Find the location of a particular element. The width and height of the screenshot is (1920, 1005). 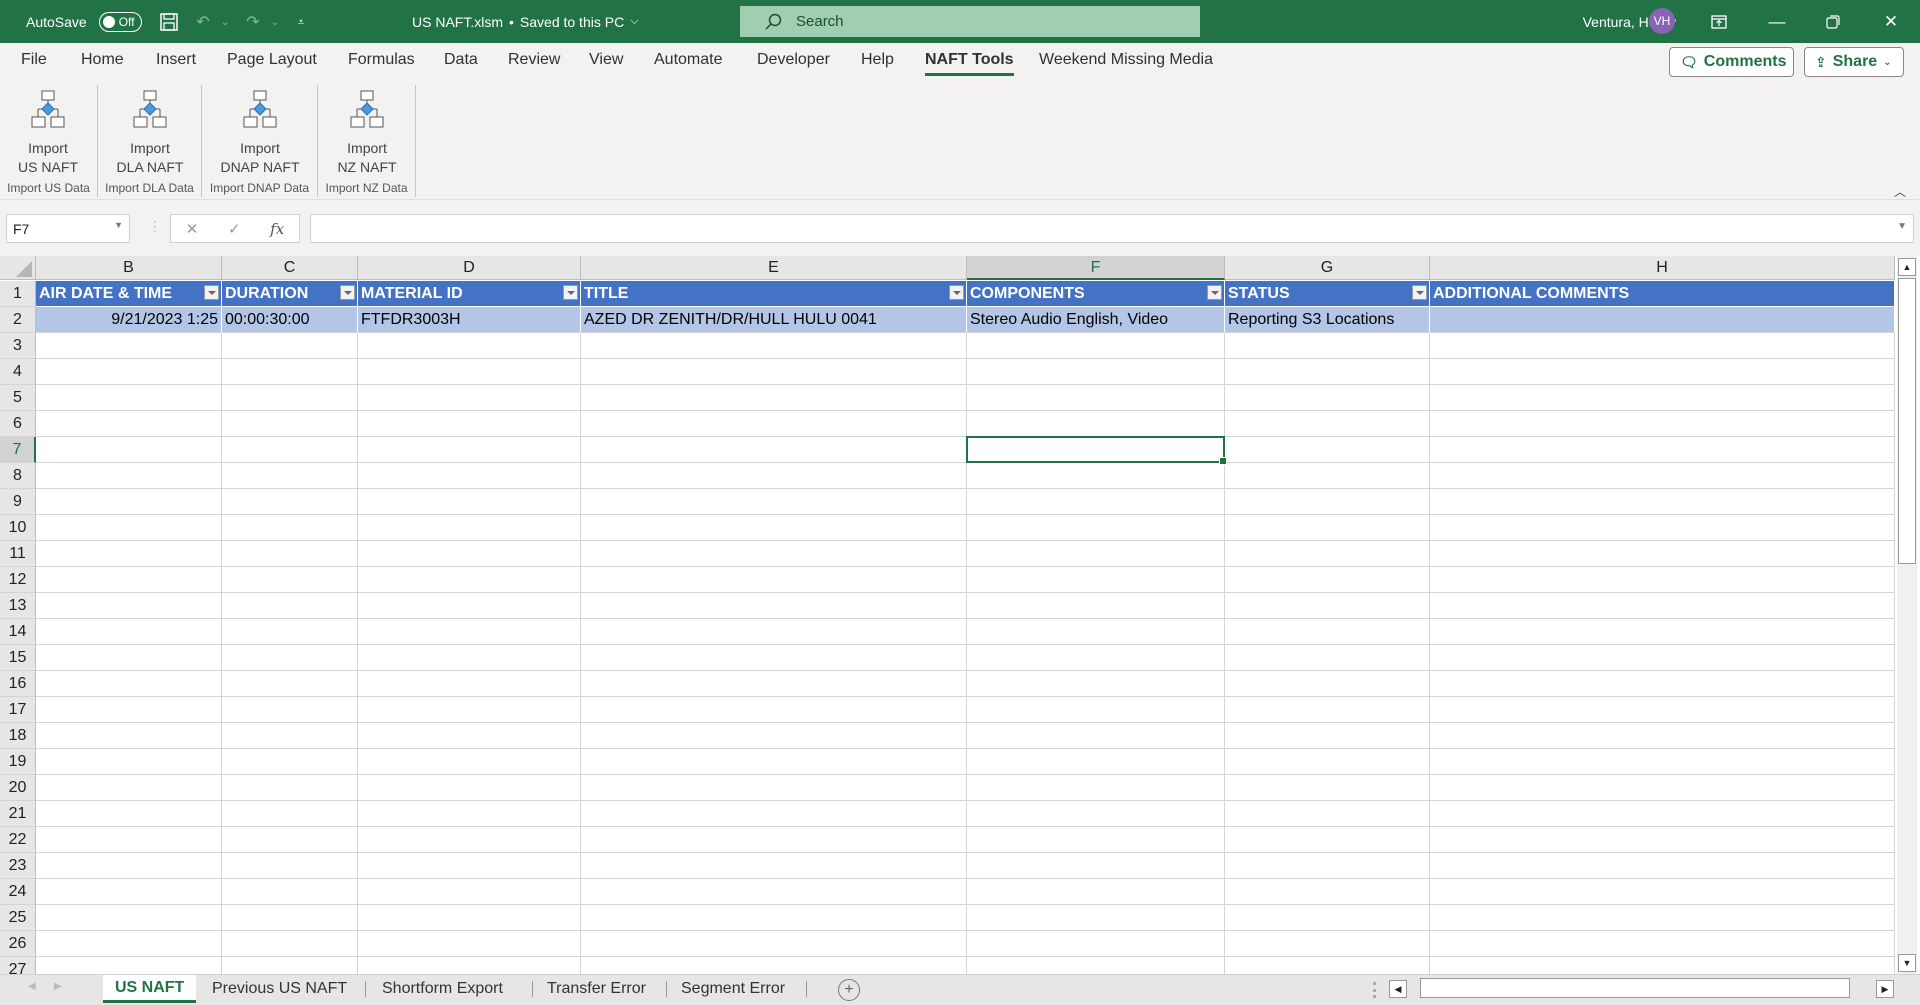

scroll-right-icon: ▶ is located at coordinates (1885, 989).